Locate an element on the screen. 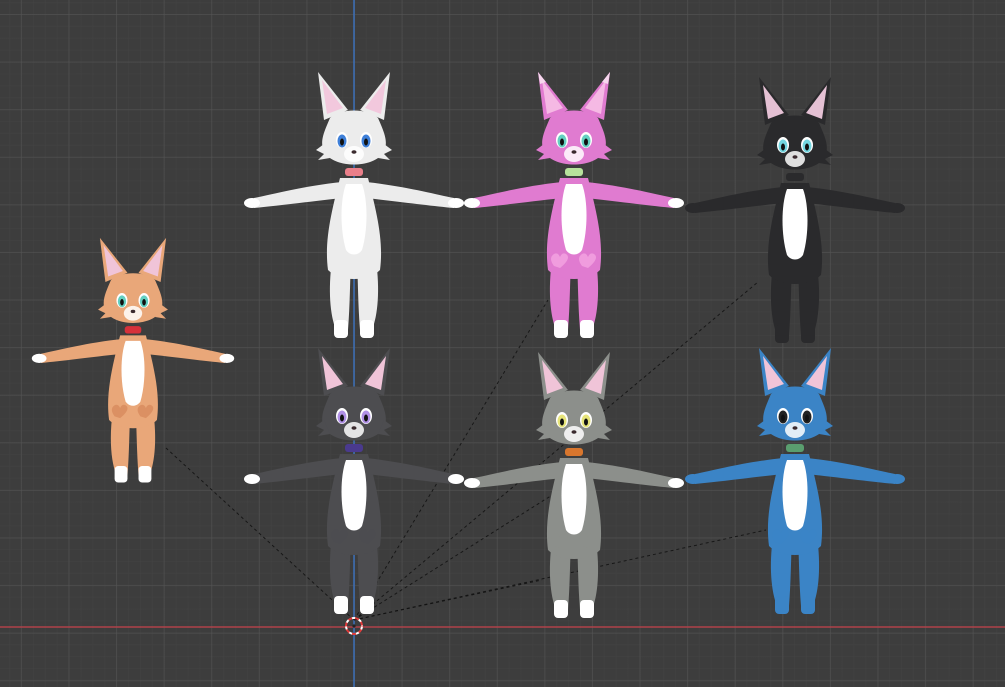  character-blue is located at coordinates (795, 481).